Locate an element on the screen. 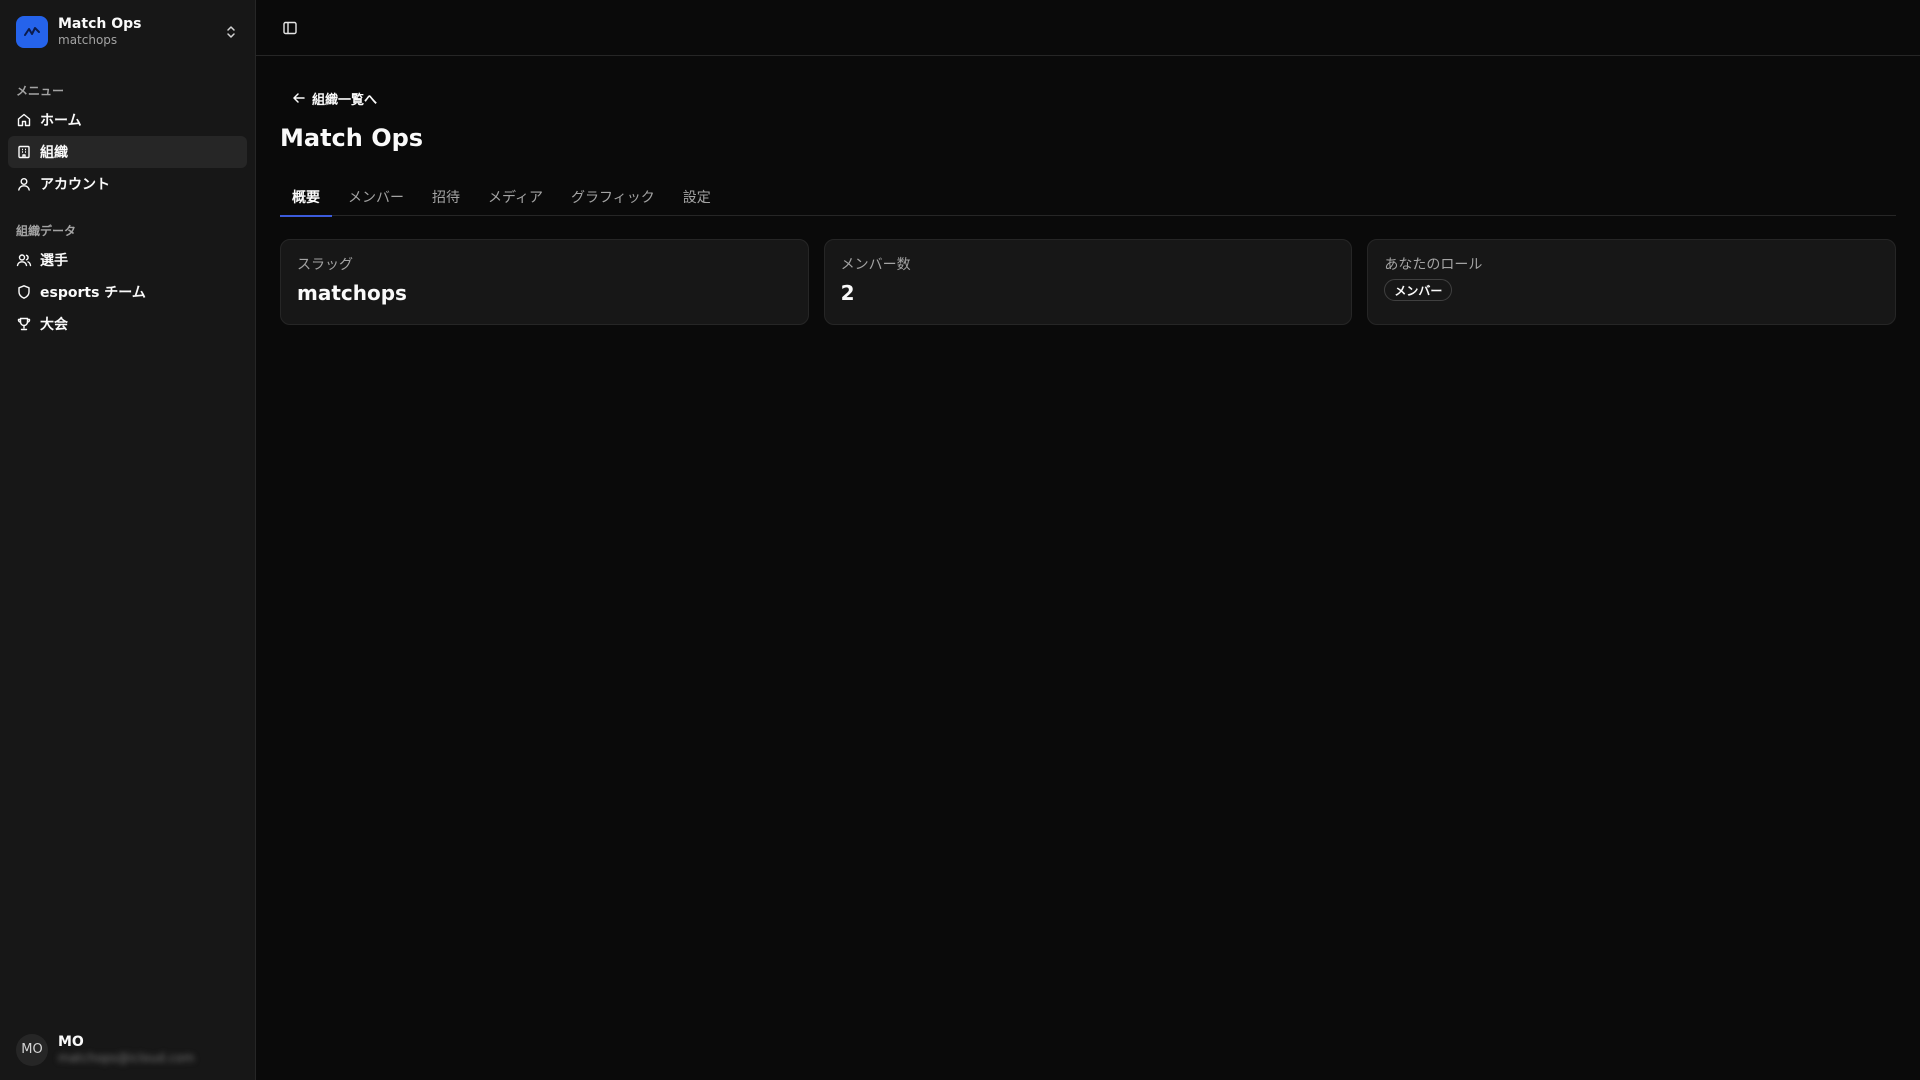 The width and height of the screenshot is (1920, 1080). sidebar-item-label: ホーム is located at coordinates (61, 121).